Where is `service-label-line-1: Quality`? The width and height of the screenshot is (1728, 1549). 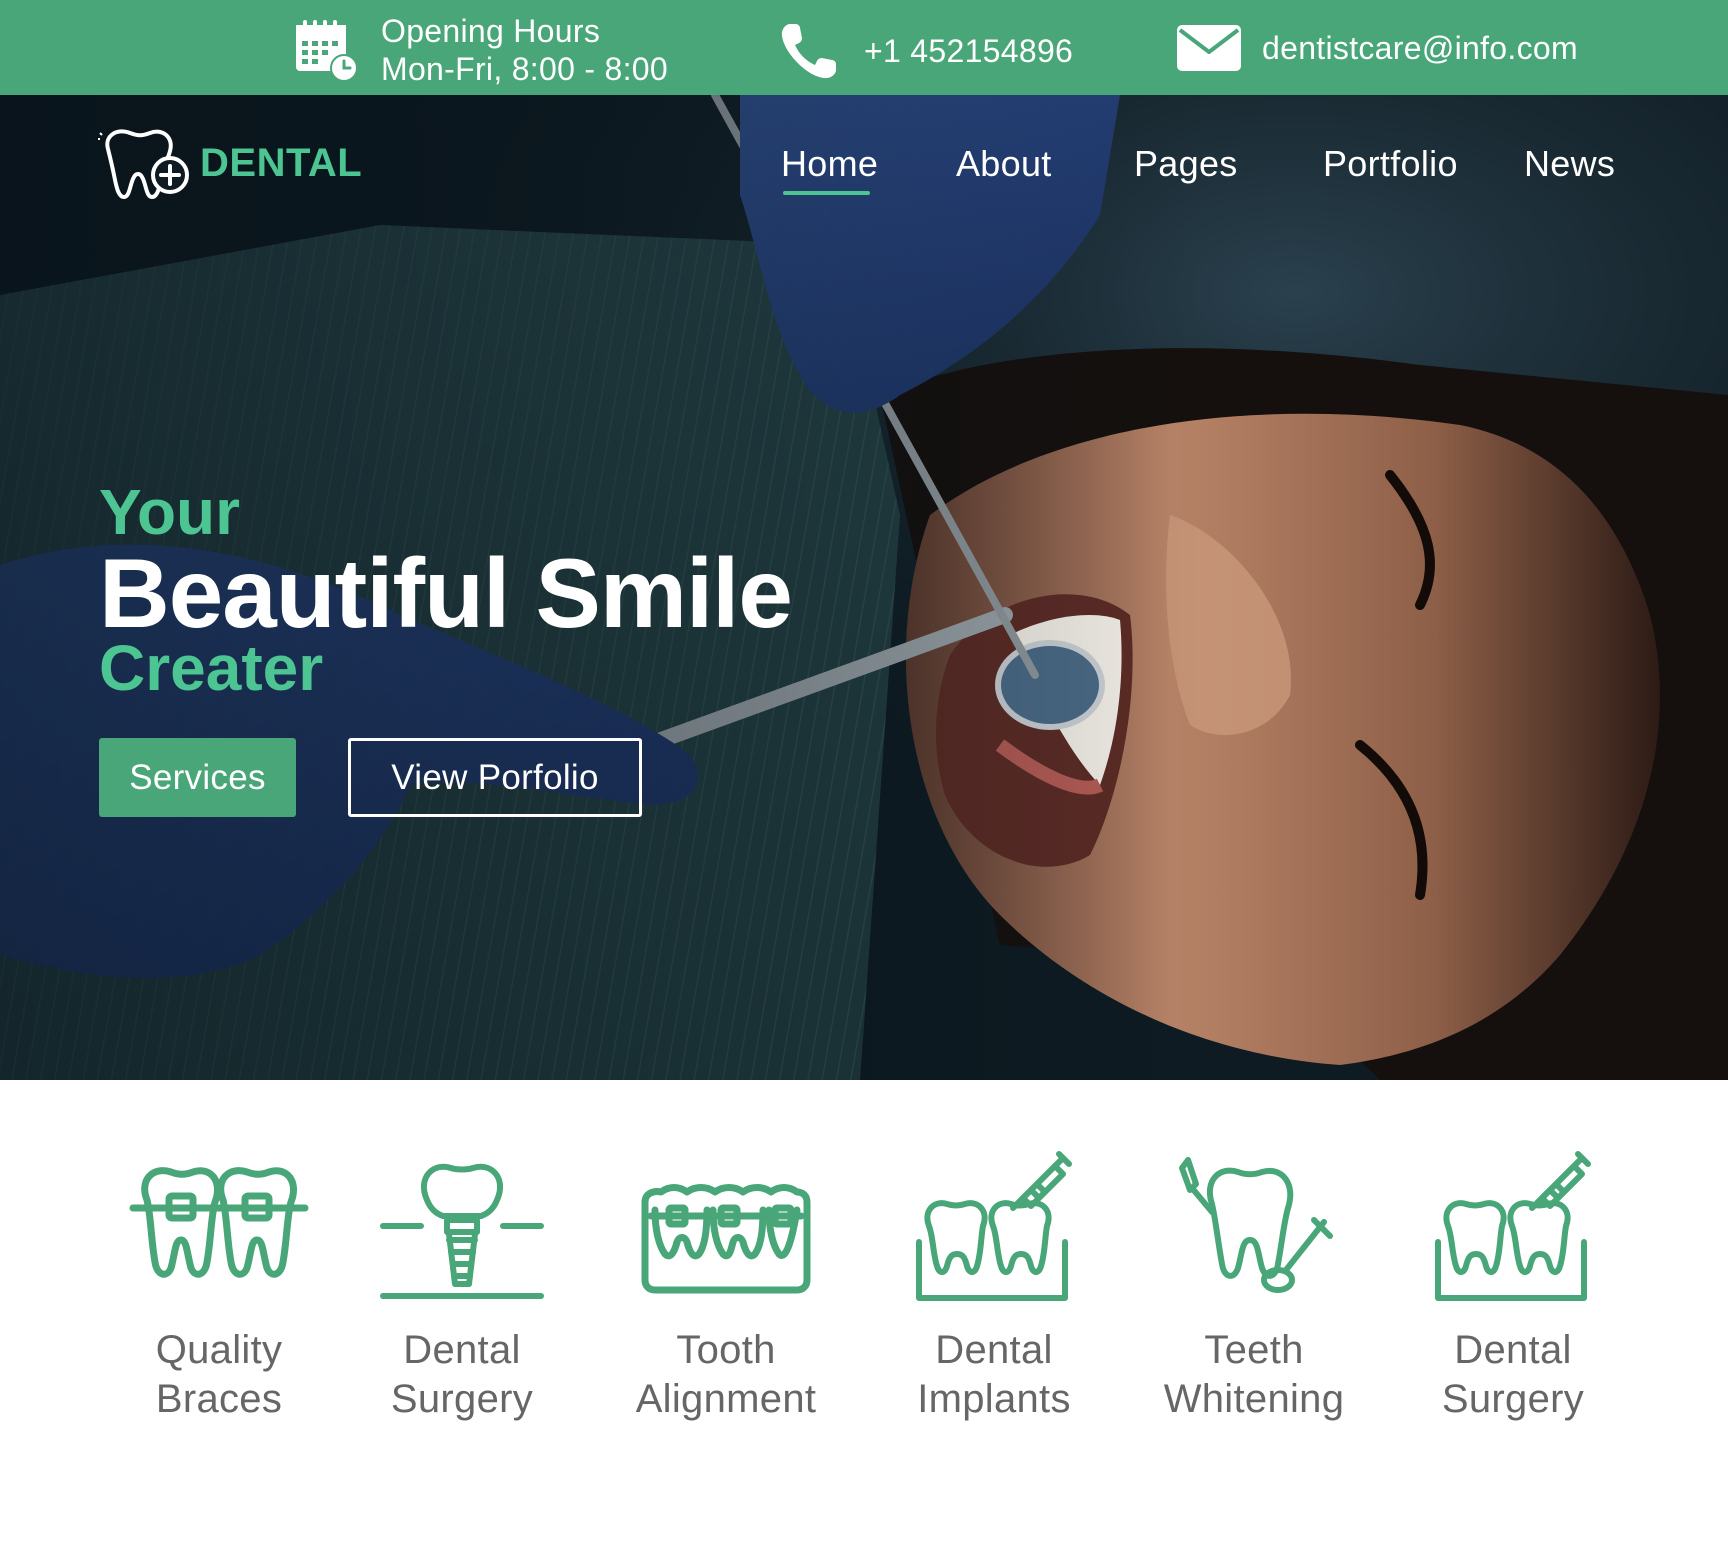 service-label-line-1: Quality is located at coordinates (219, 1350).